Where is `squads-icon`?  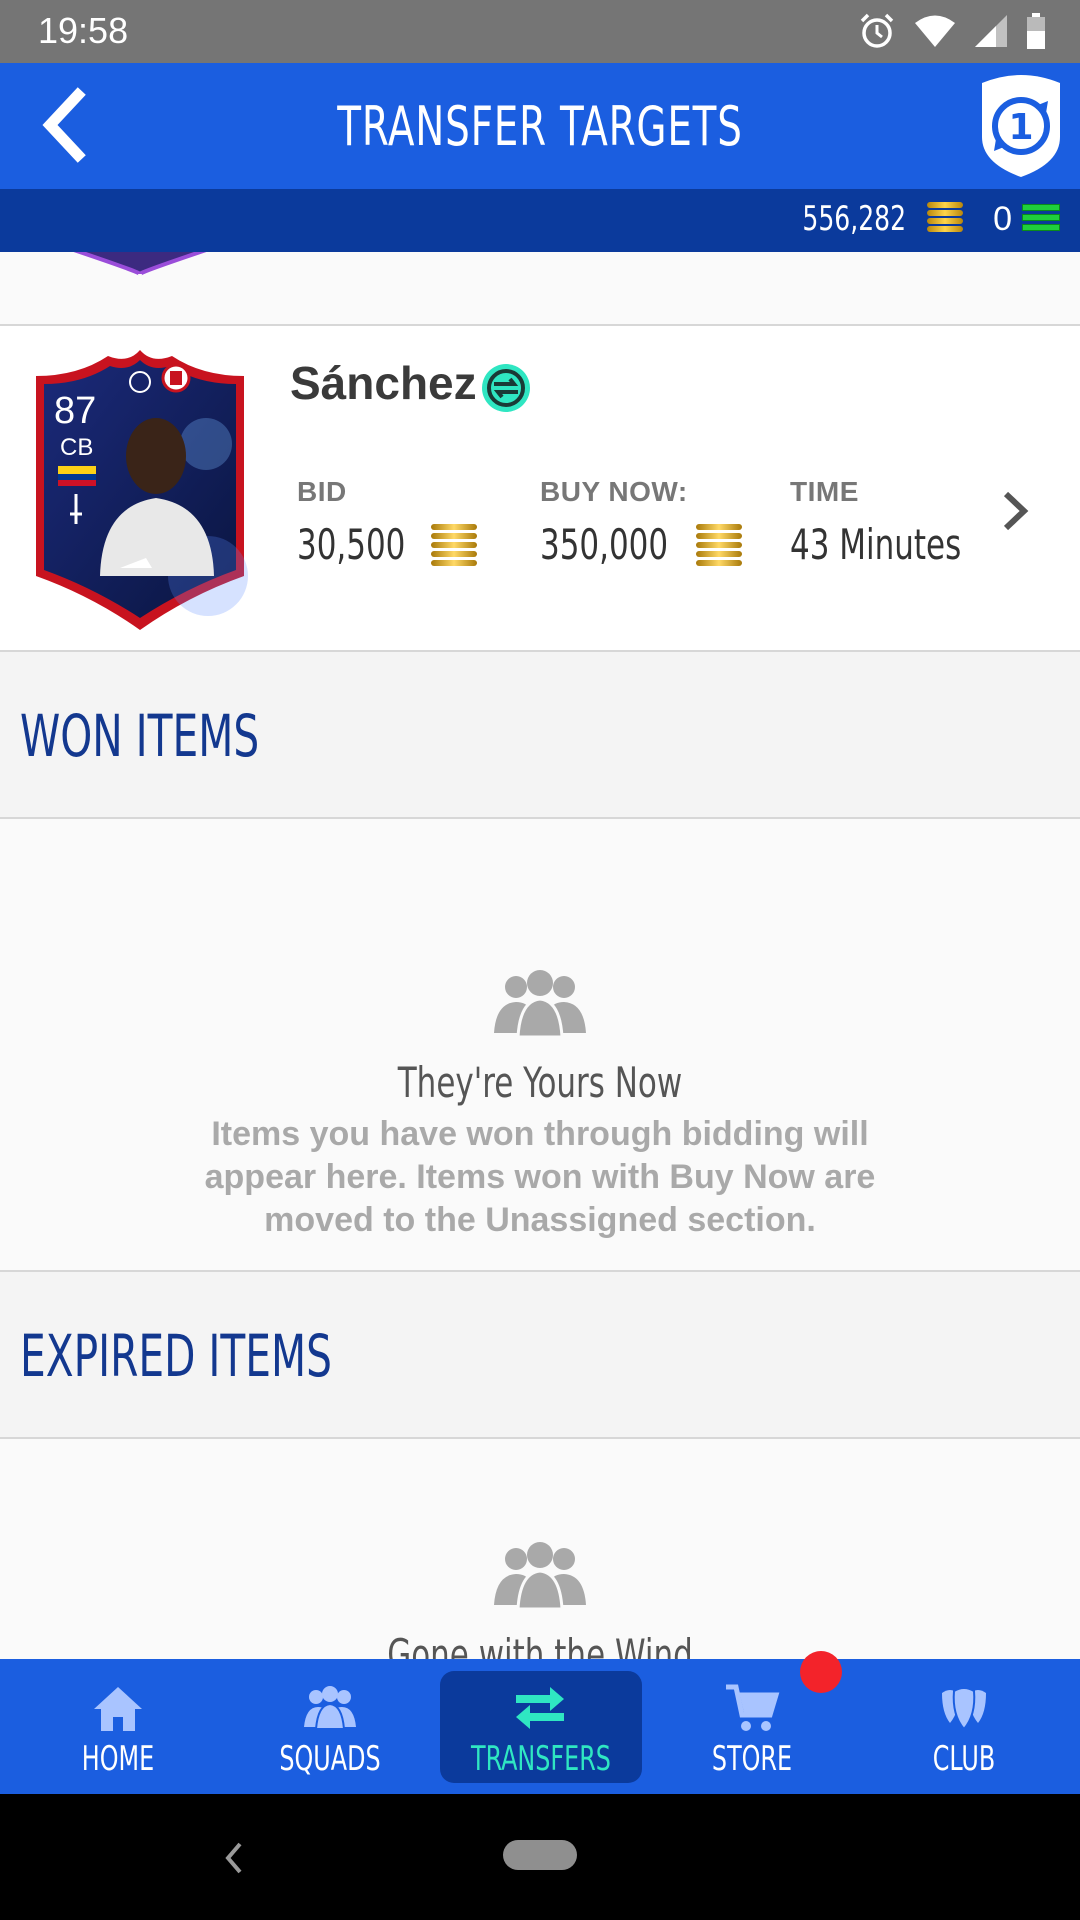 squads-icon is located at coordinates (330, 1708).